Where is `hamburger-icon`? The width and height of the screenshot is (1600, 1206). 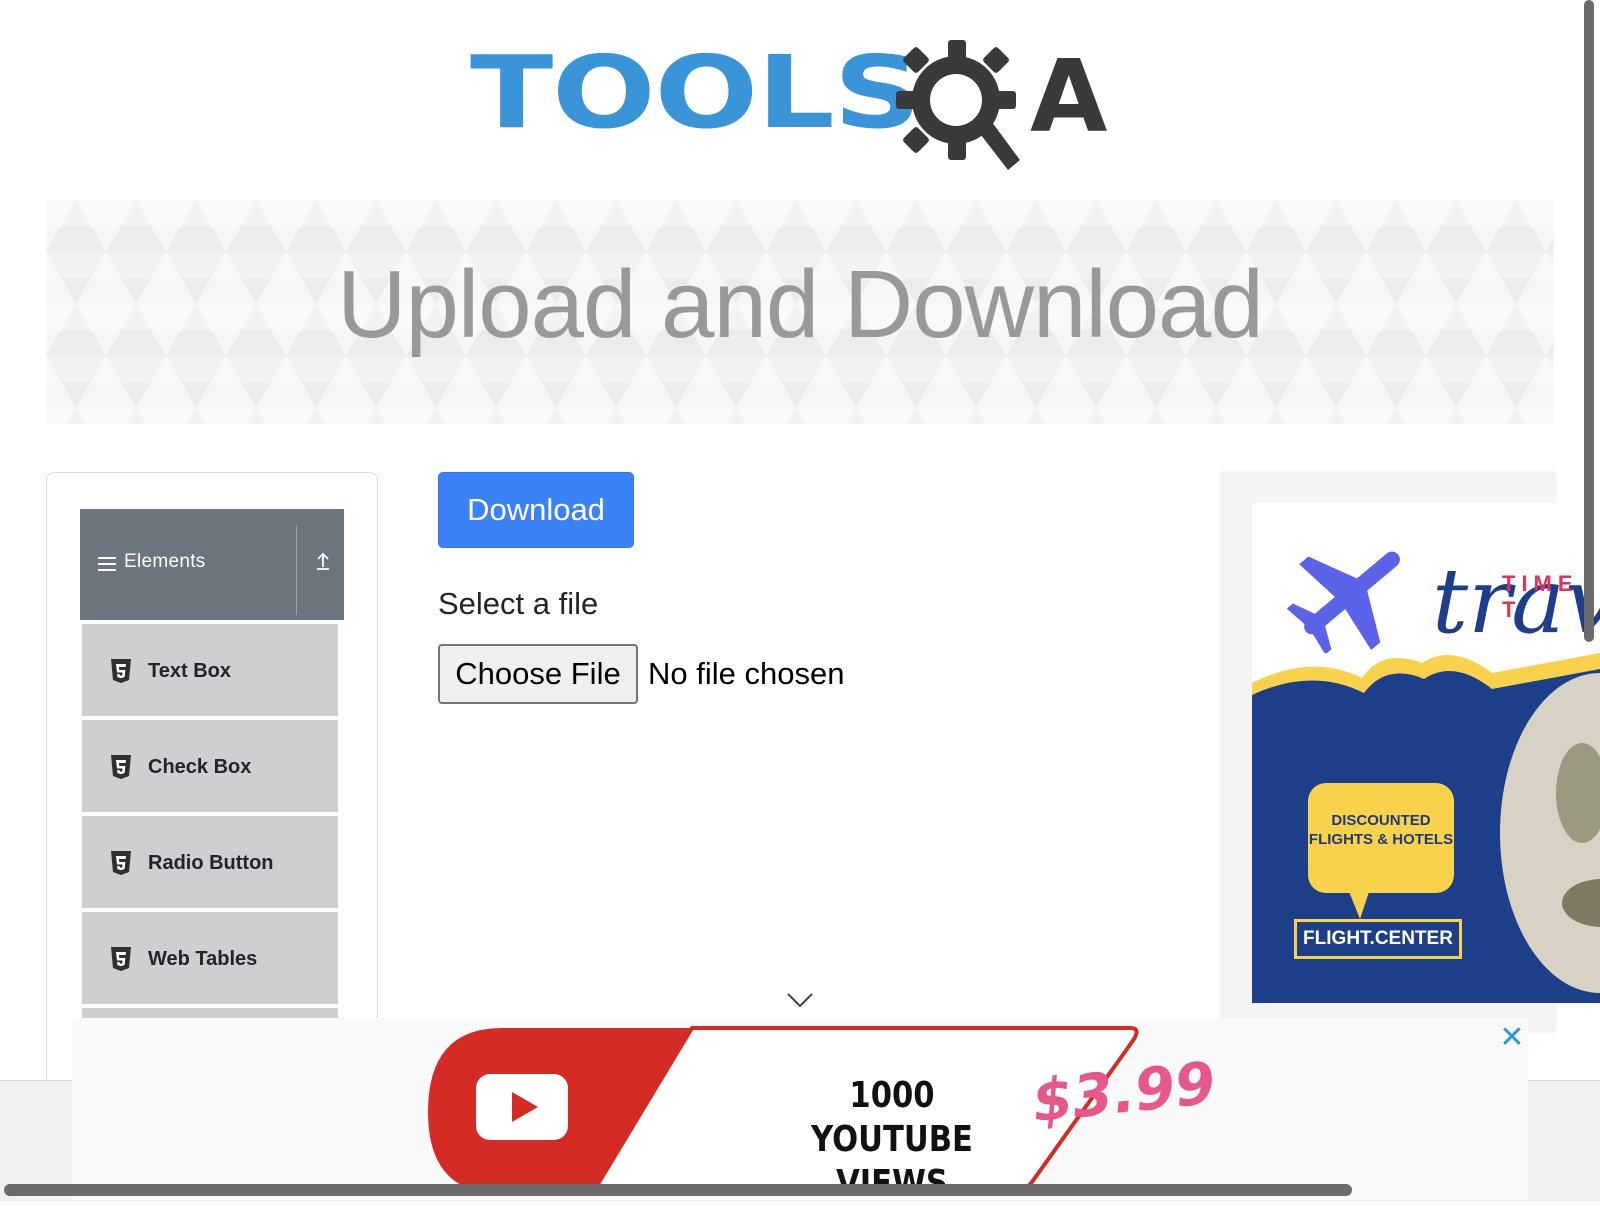 hamburger-icon is located at coordinates (107, 566).